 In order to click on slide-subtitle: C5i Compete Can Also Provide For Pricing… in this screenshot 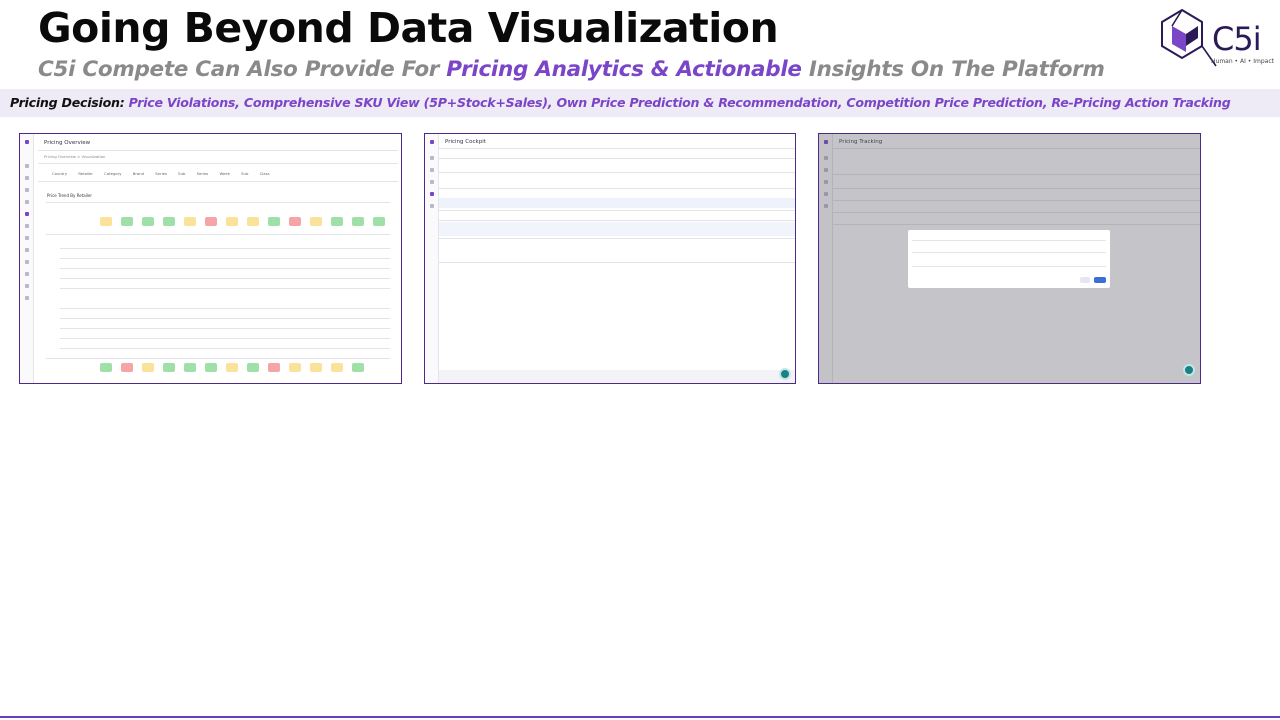, I will do `click(571, 69)`.